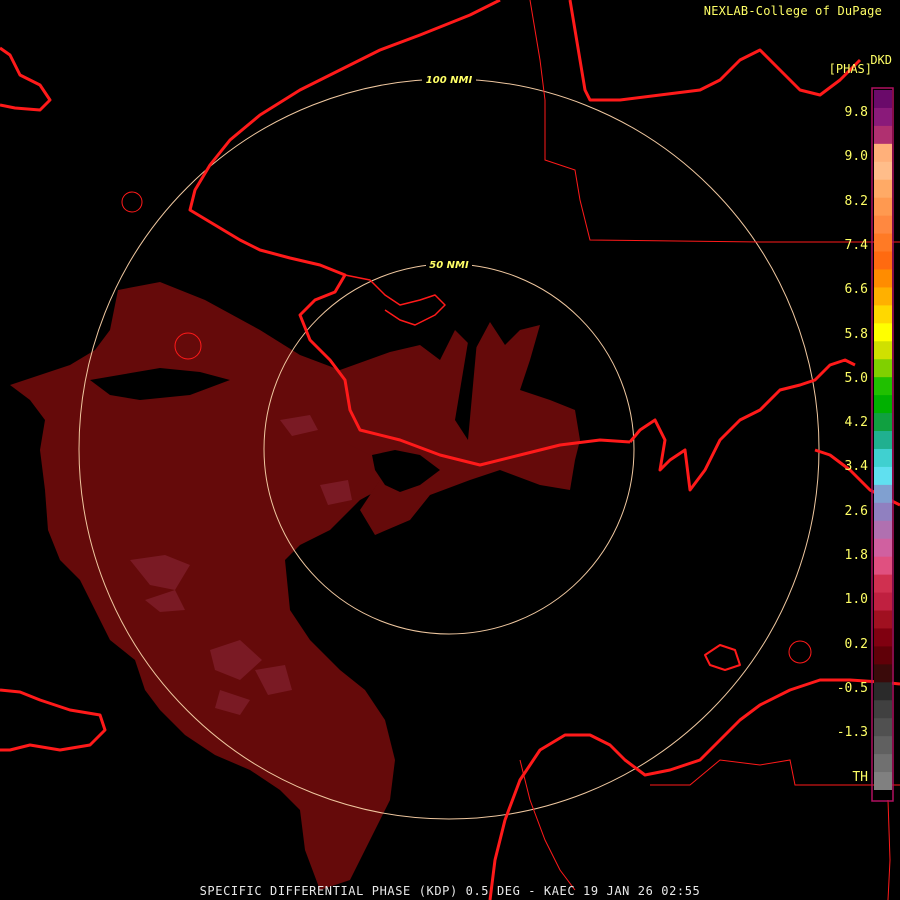 The height and width of the screenshot is (900, 900). What do you see at coordinates (856, 334) in the screenshot?
I see `legend-tick-label: 5.8` at bounding box center [856, 334].